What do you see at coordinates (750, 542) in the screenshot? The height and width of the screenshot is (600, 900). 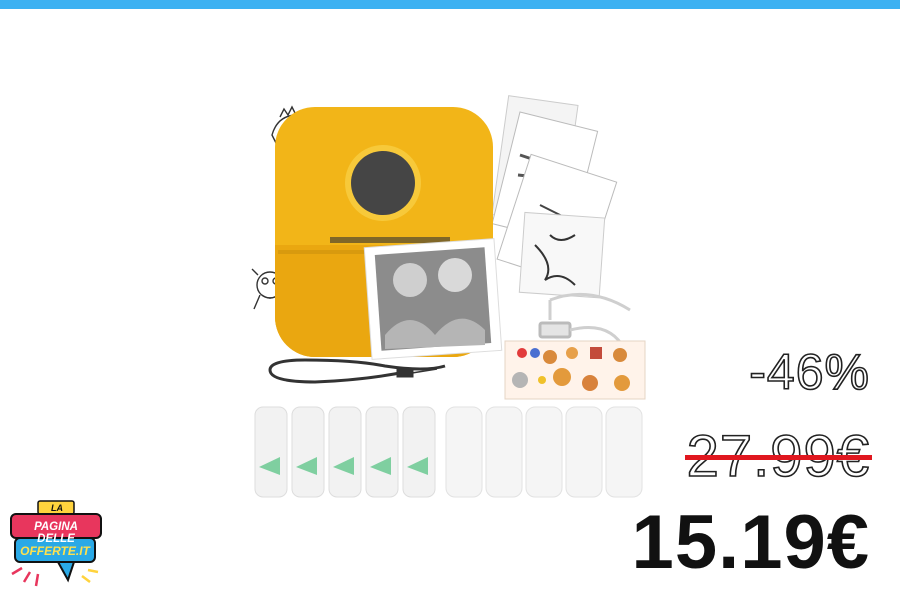 I see `new-price: 15.19€` at bounding box center [750, 542].